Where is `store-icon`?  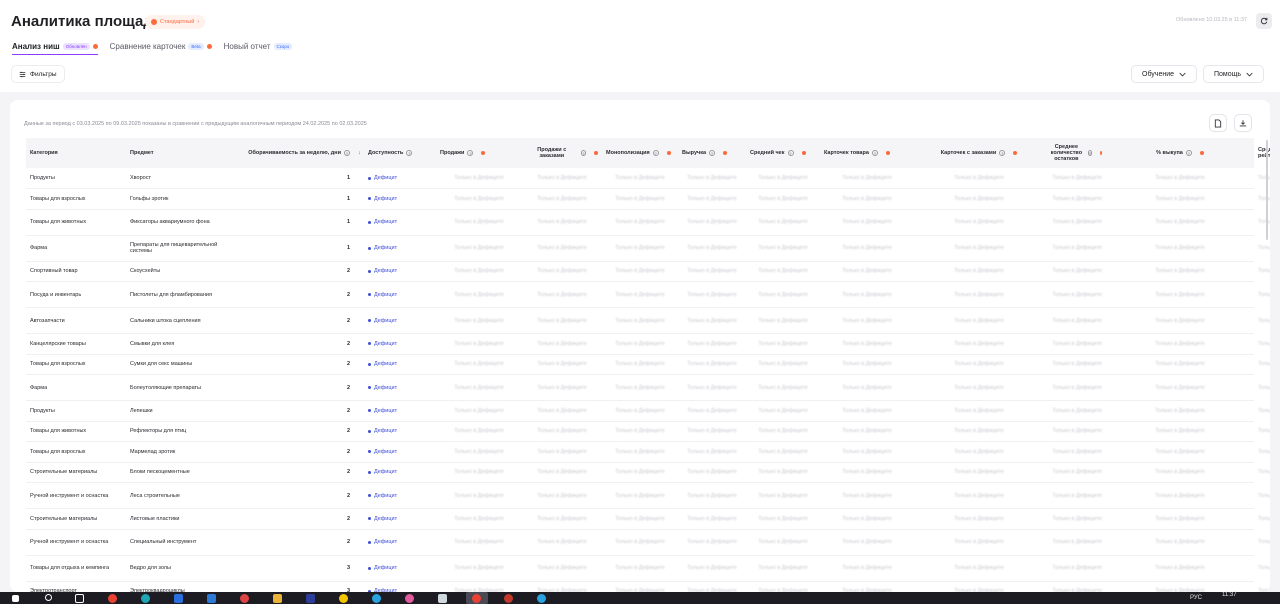 store-icon is located at coordinates (178, 598).